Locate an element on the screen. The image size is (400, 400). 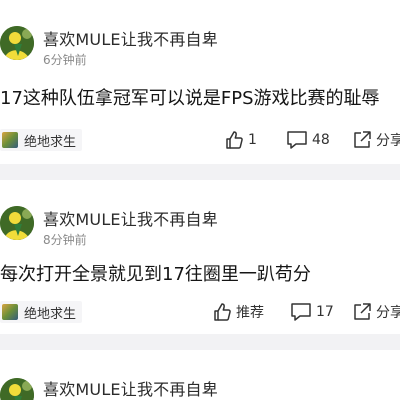
comment-count: 17 is located at coordinates (325, 312).